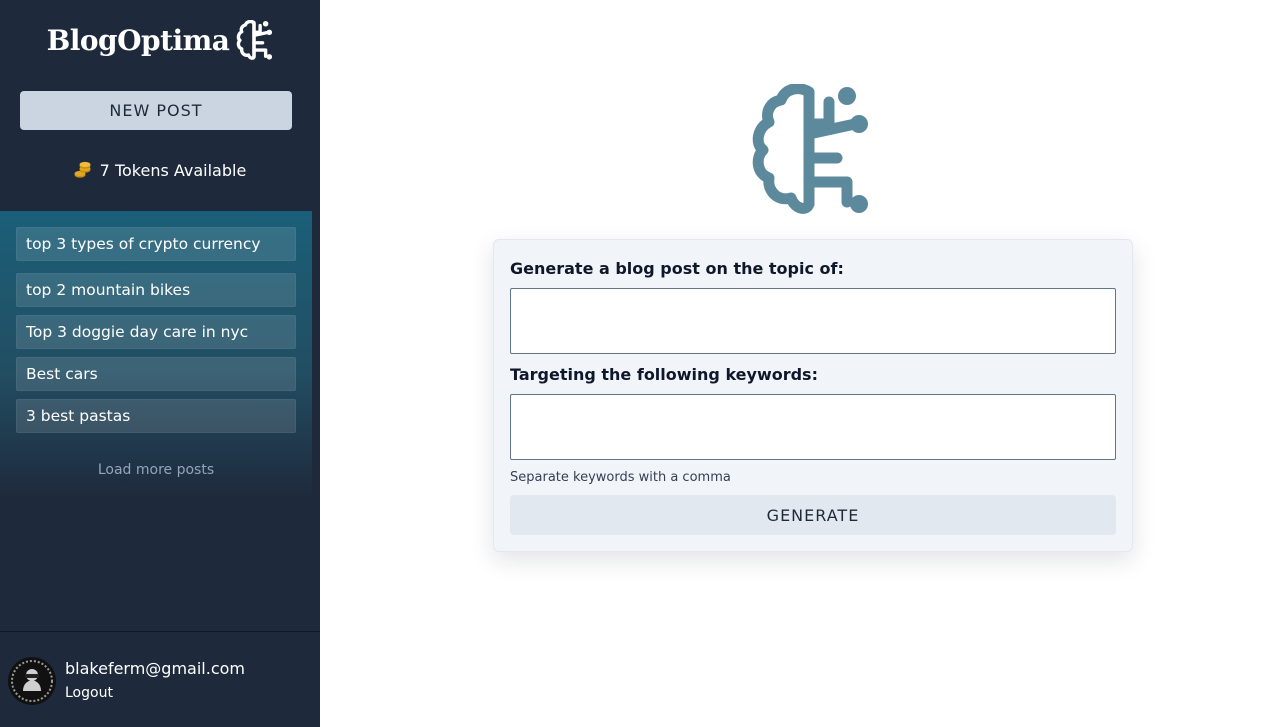 This screenshot has height=727, width=1280. I want to click on avatar, so click(32, 681).